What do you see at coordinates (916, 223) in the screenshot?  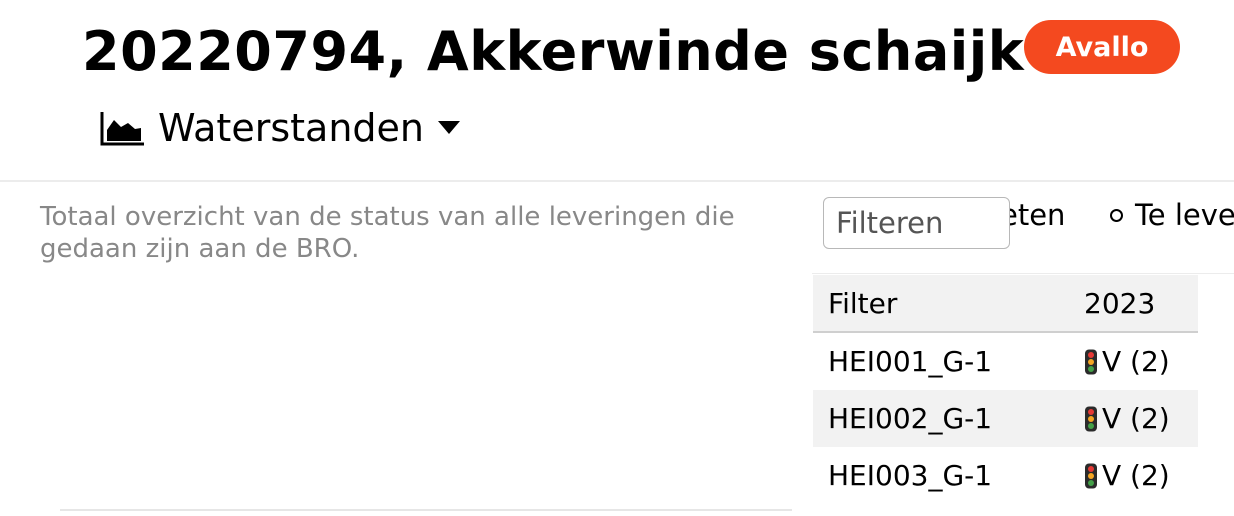 I see `filter-input` at bounding box center [916, 223].